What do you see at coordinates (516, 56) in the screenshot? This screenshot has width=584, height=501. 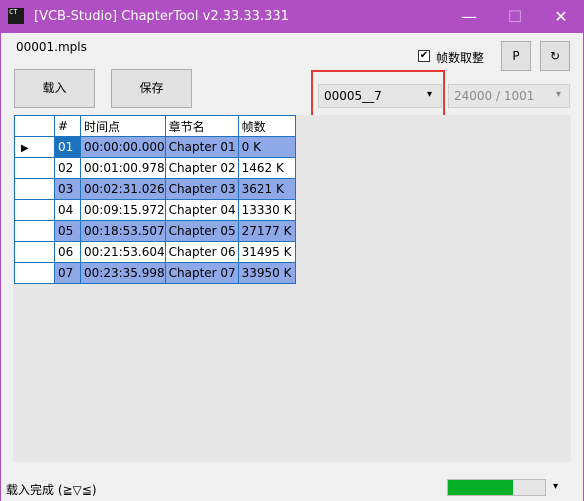 I see `p-button: P` at bounding box center [516, 56].